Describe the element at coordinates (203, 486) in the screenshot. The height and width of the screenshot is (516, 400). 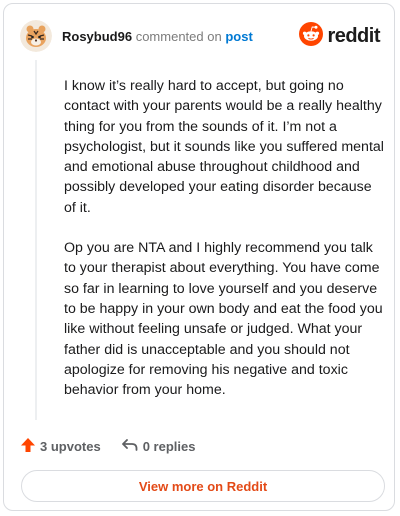
I see `view-more-button: View more on Reddit` at that location.